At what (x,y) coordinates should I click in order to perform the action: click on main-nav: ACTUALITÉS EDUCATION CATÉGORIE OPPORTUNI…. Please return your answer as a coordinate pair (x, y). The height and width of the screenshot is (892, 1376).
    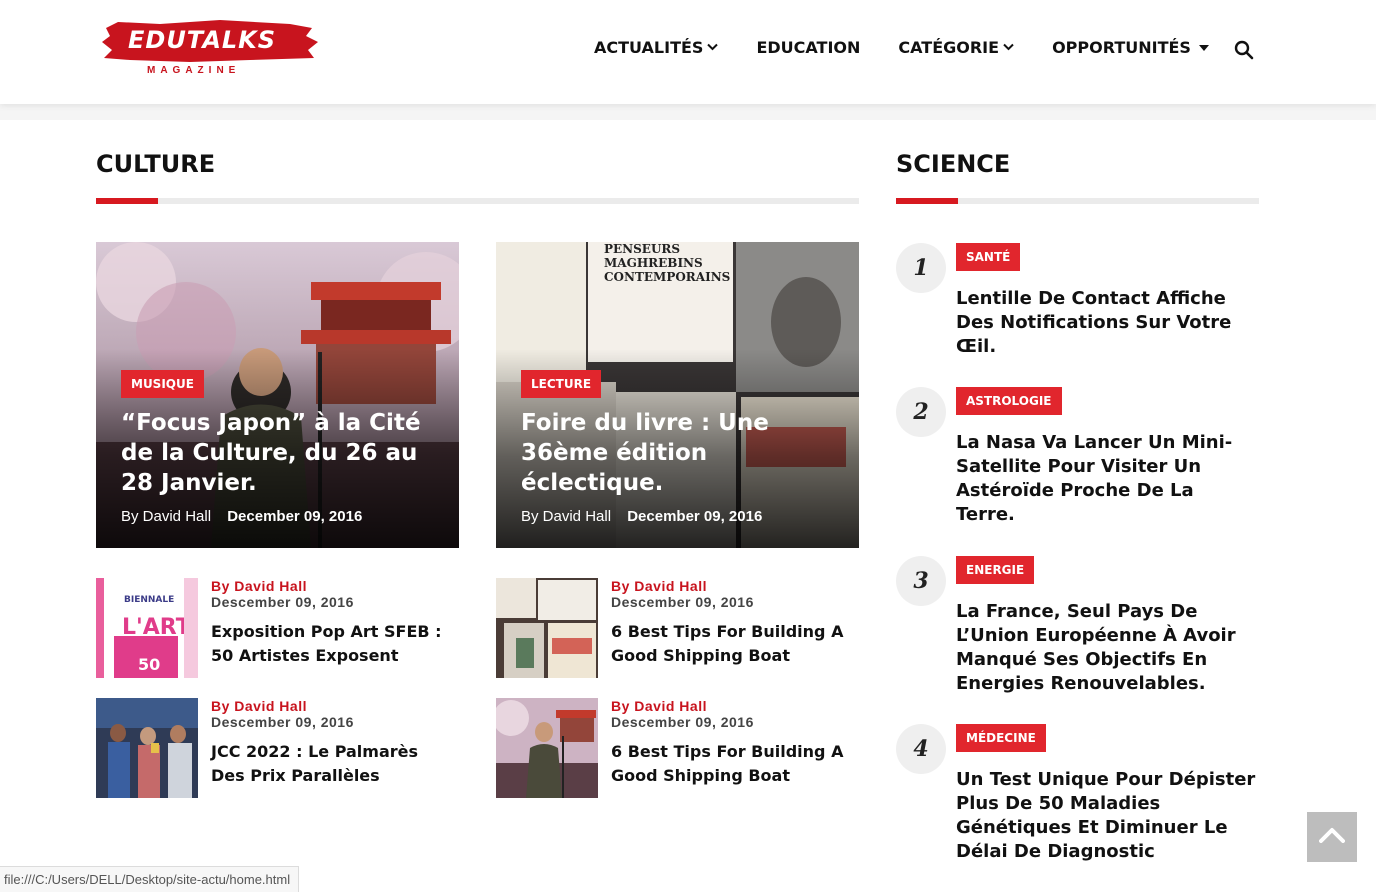
    Looking at the image, I should click on (920, 47).